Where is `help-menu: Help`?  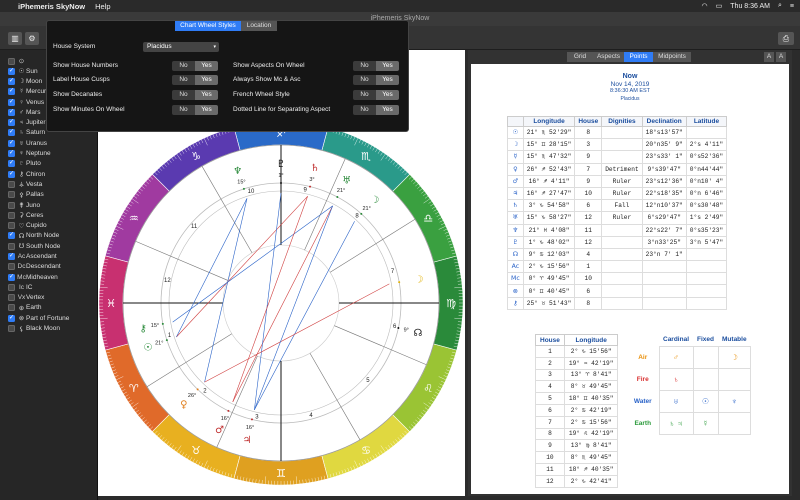 help-menu: Help is located at coordinates (102, 6).